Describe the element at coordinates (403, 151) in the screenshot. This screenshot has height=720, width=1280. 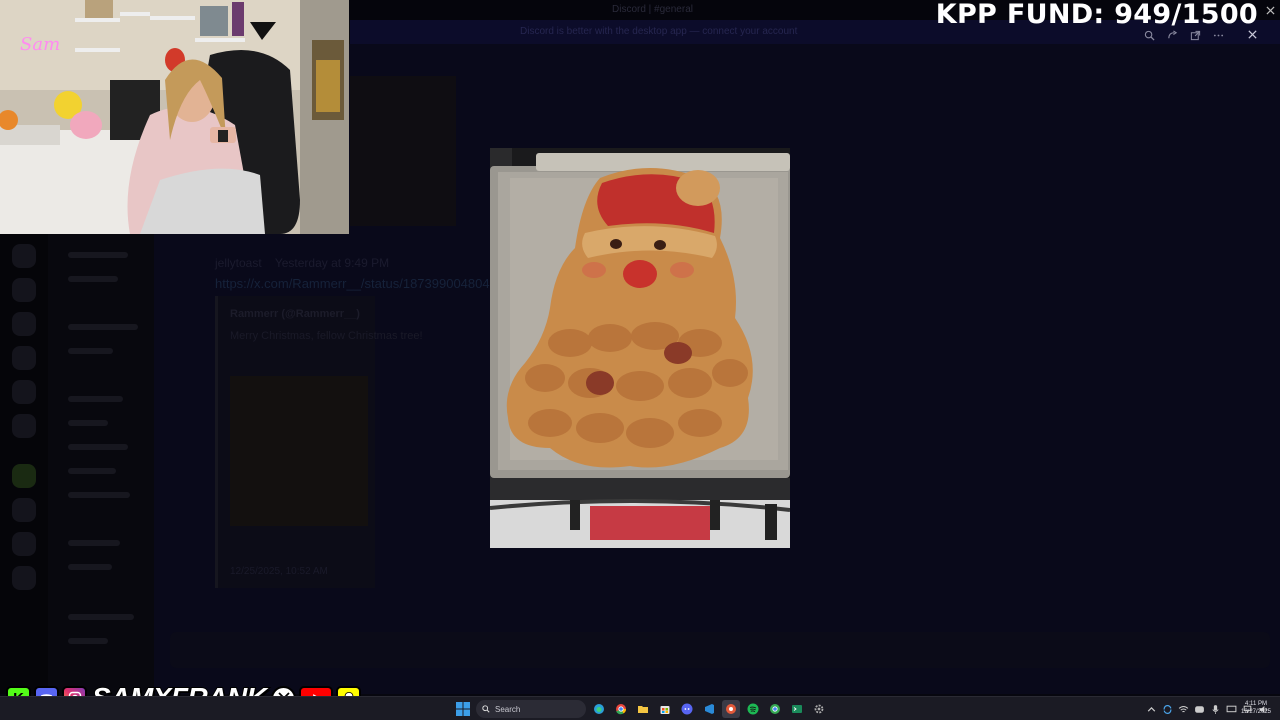
I see `background-thumbnail` at that location.